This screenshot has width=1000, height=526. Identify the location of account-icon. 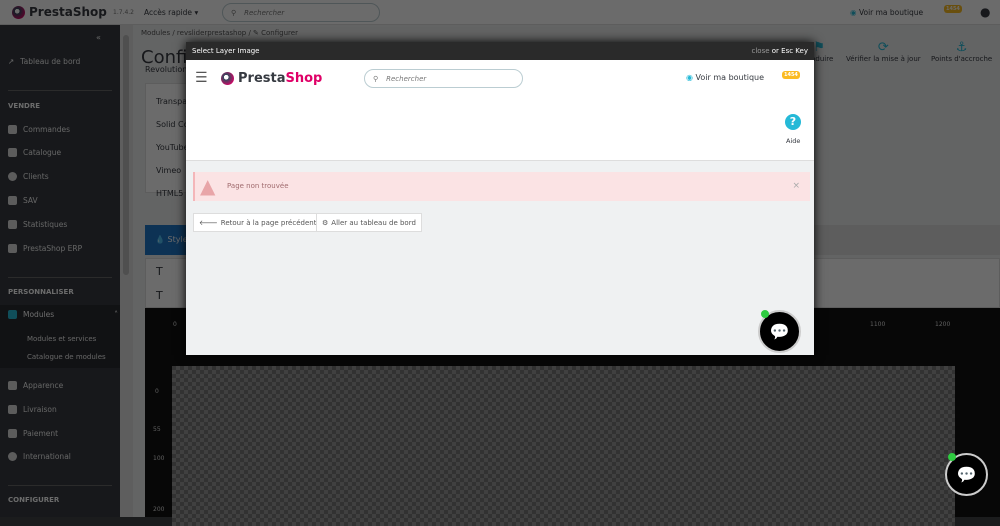
(12, 176).